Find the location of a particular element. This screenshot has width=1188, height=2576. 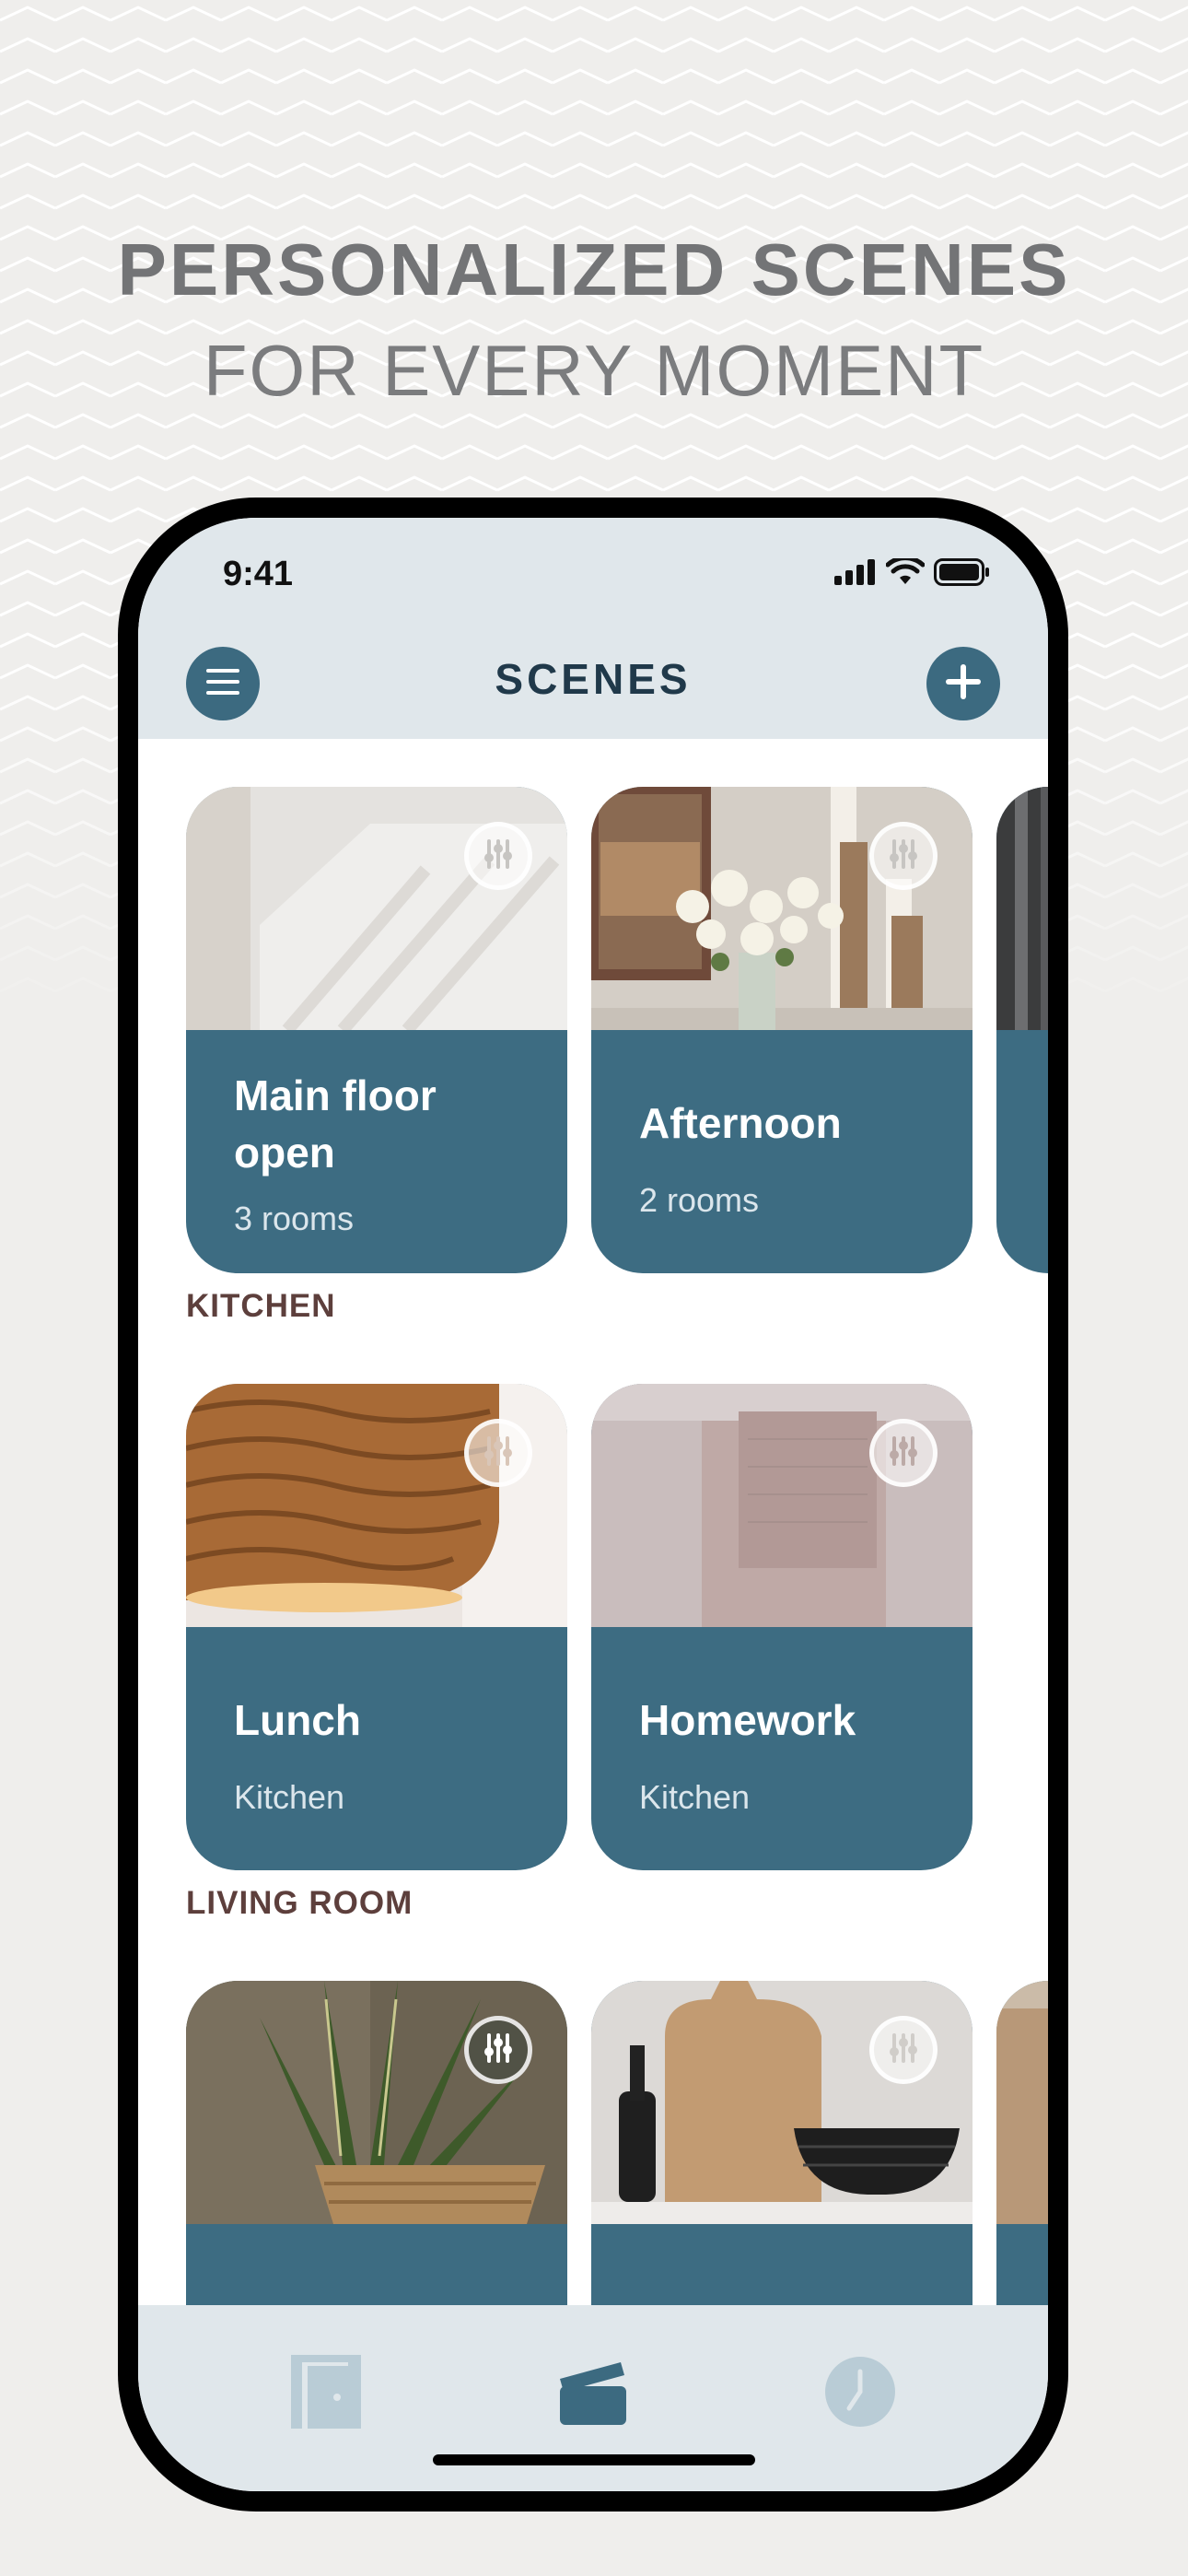

section-label-living-room: LIVING ROOM is located at coordinates (299, 1903).